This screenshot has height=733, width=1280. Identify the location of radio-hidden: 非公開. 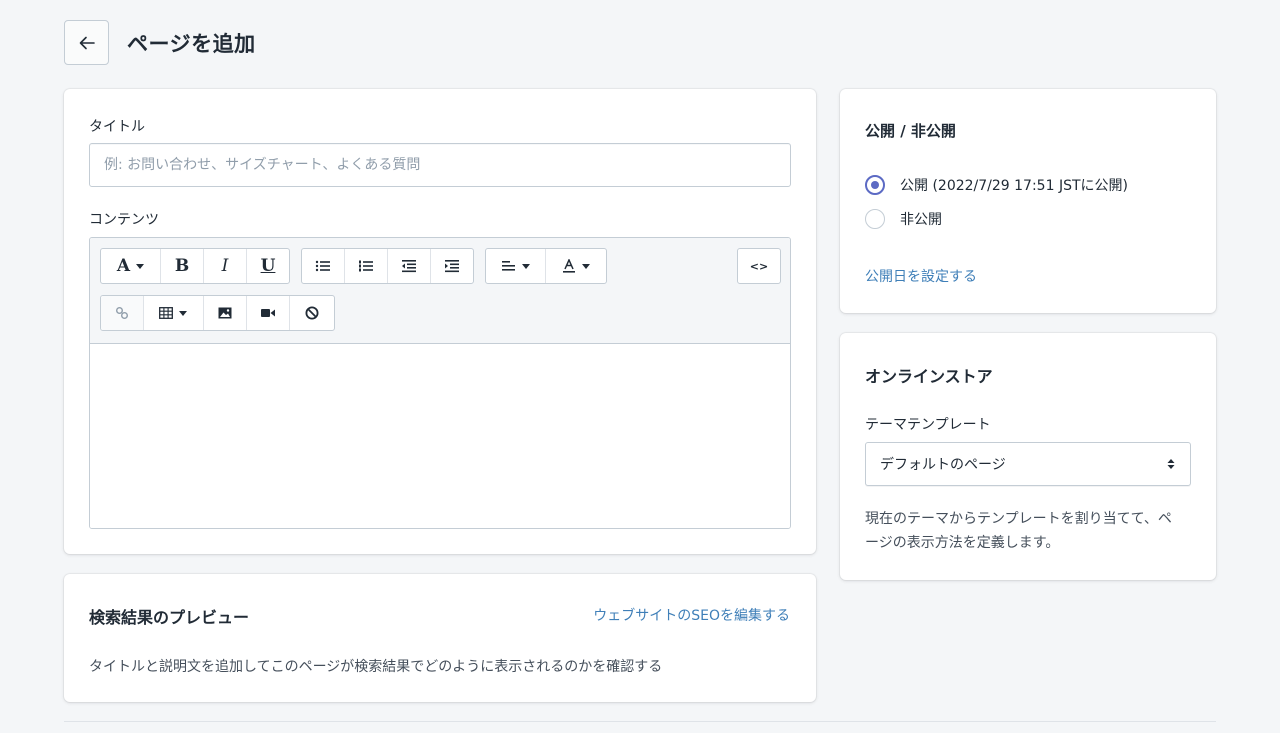
(903, 219).